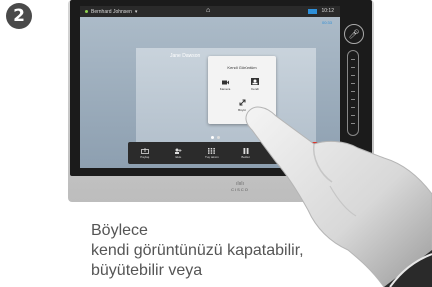 The image size is (432, 287). I want to click on panel-title: Kendi Görüntüm, so click(242, 67).